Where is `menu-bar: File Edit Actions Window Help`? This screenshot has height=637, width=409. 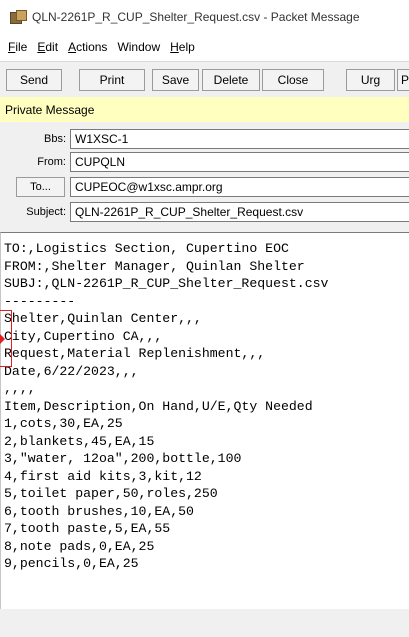 menu-bar: File Edit Actions Window Help is located at coordinates (204, 47).